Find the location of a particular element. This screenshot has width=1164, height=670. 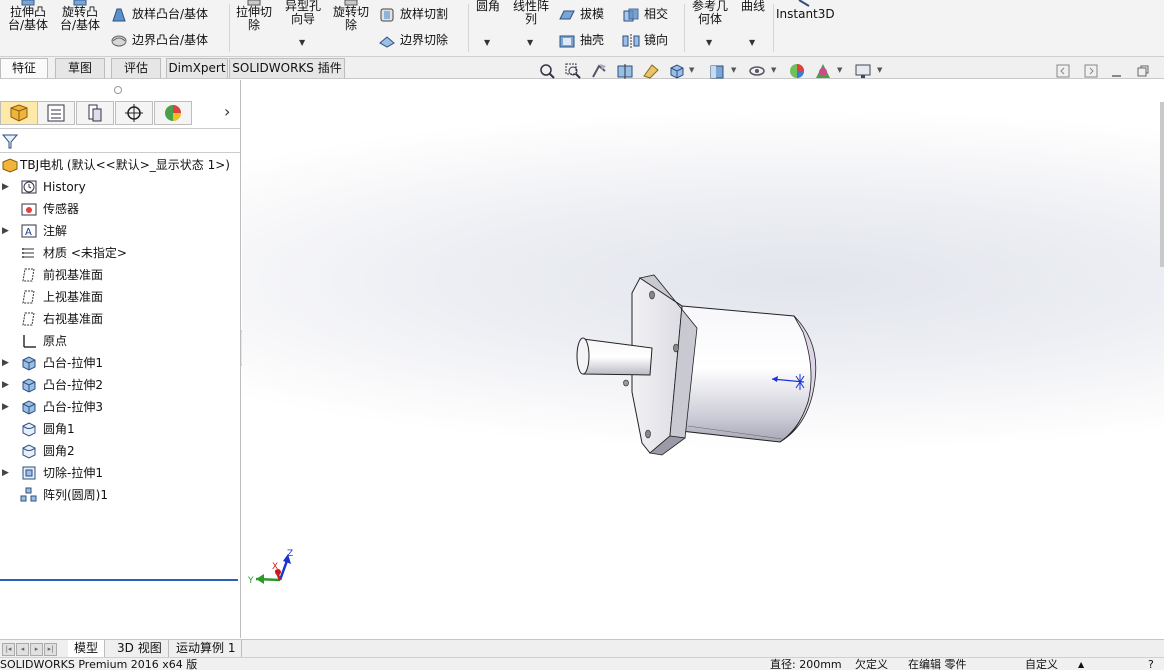

tree-item: ▶ 切除-拉伸1 is located at coordinates (120, 473).